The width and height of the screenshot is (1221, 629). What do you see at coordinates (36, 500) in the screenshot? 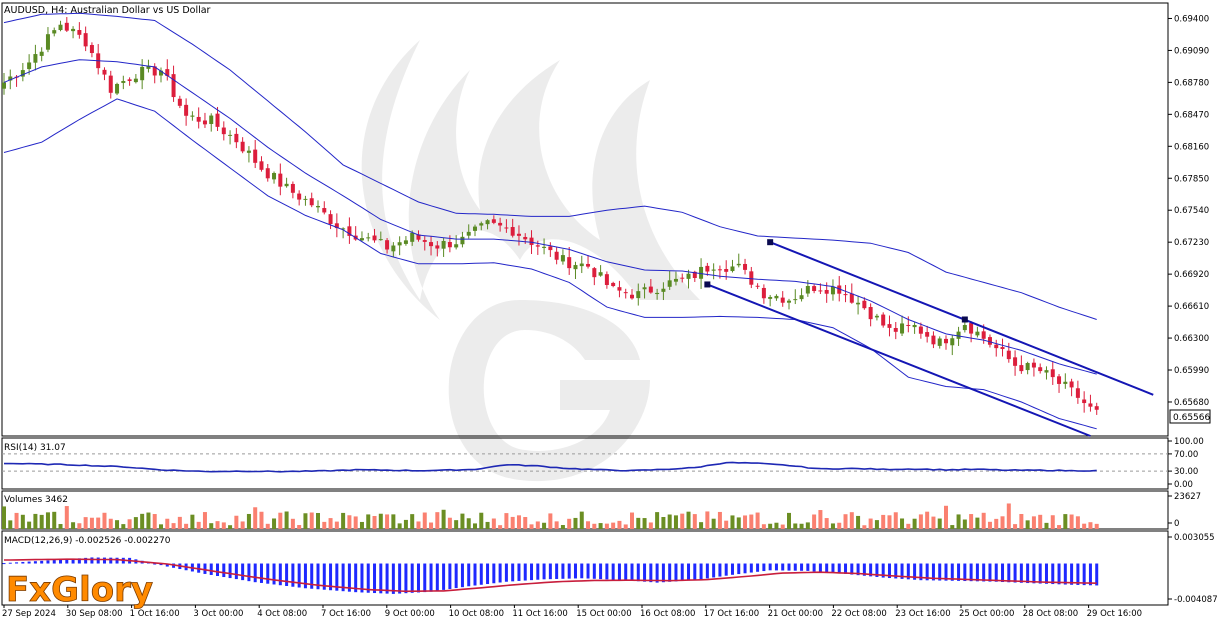
I see `volume-panel-title: Volumes 3462` at bounding box center [36, 500].